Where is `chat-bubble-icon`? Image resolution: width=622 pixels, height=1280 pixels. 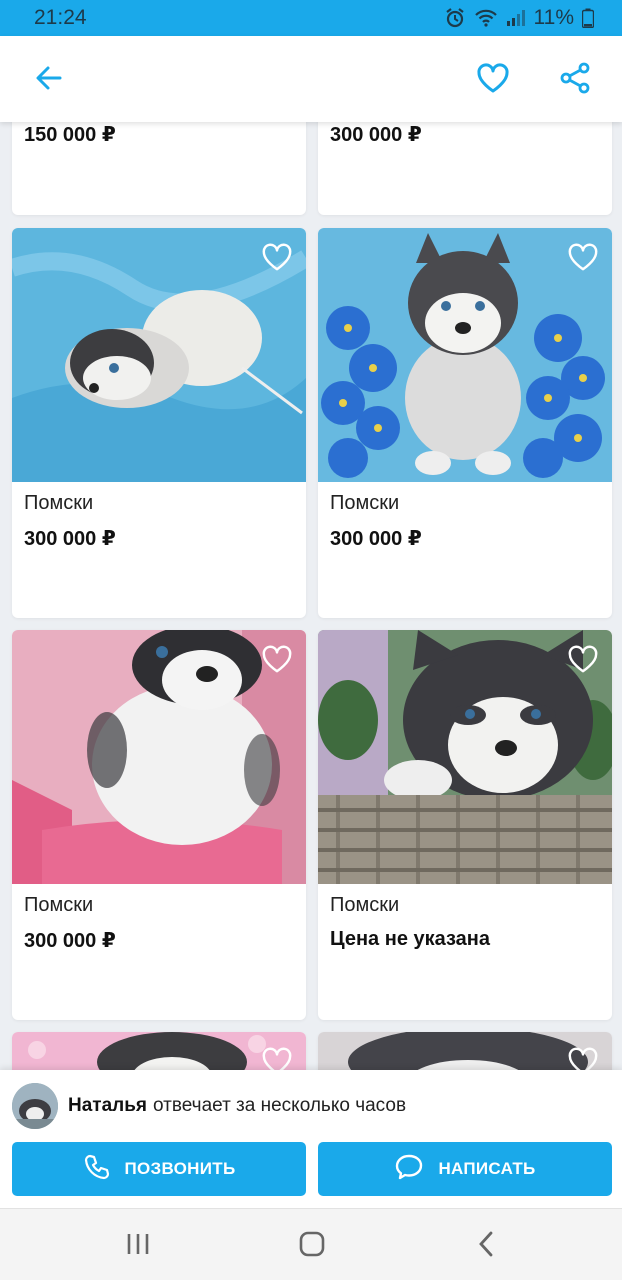
chat-bubble-icon is located at coordinates (416, 1169).